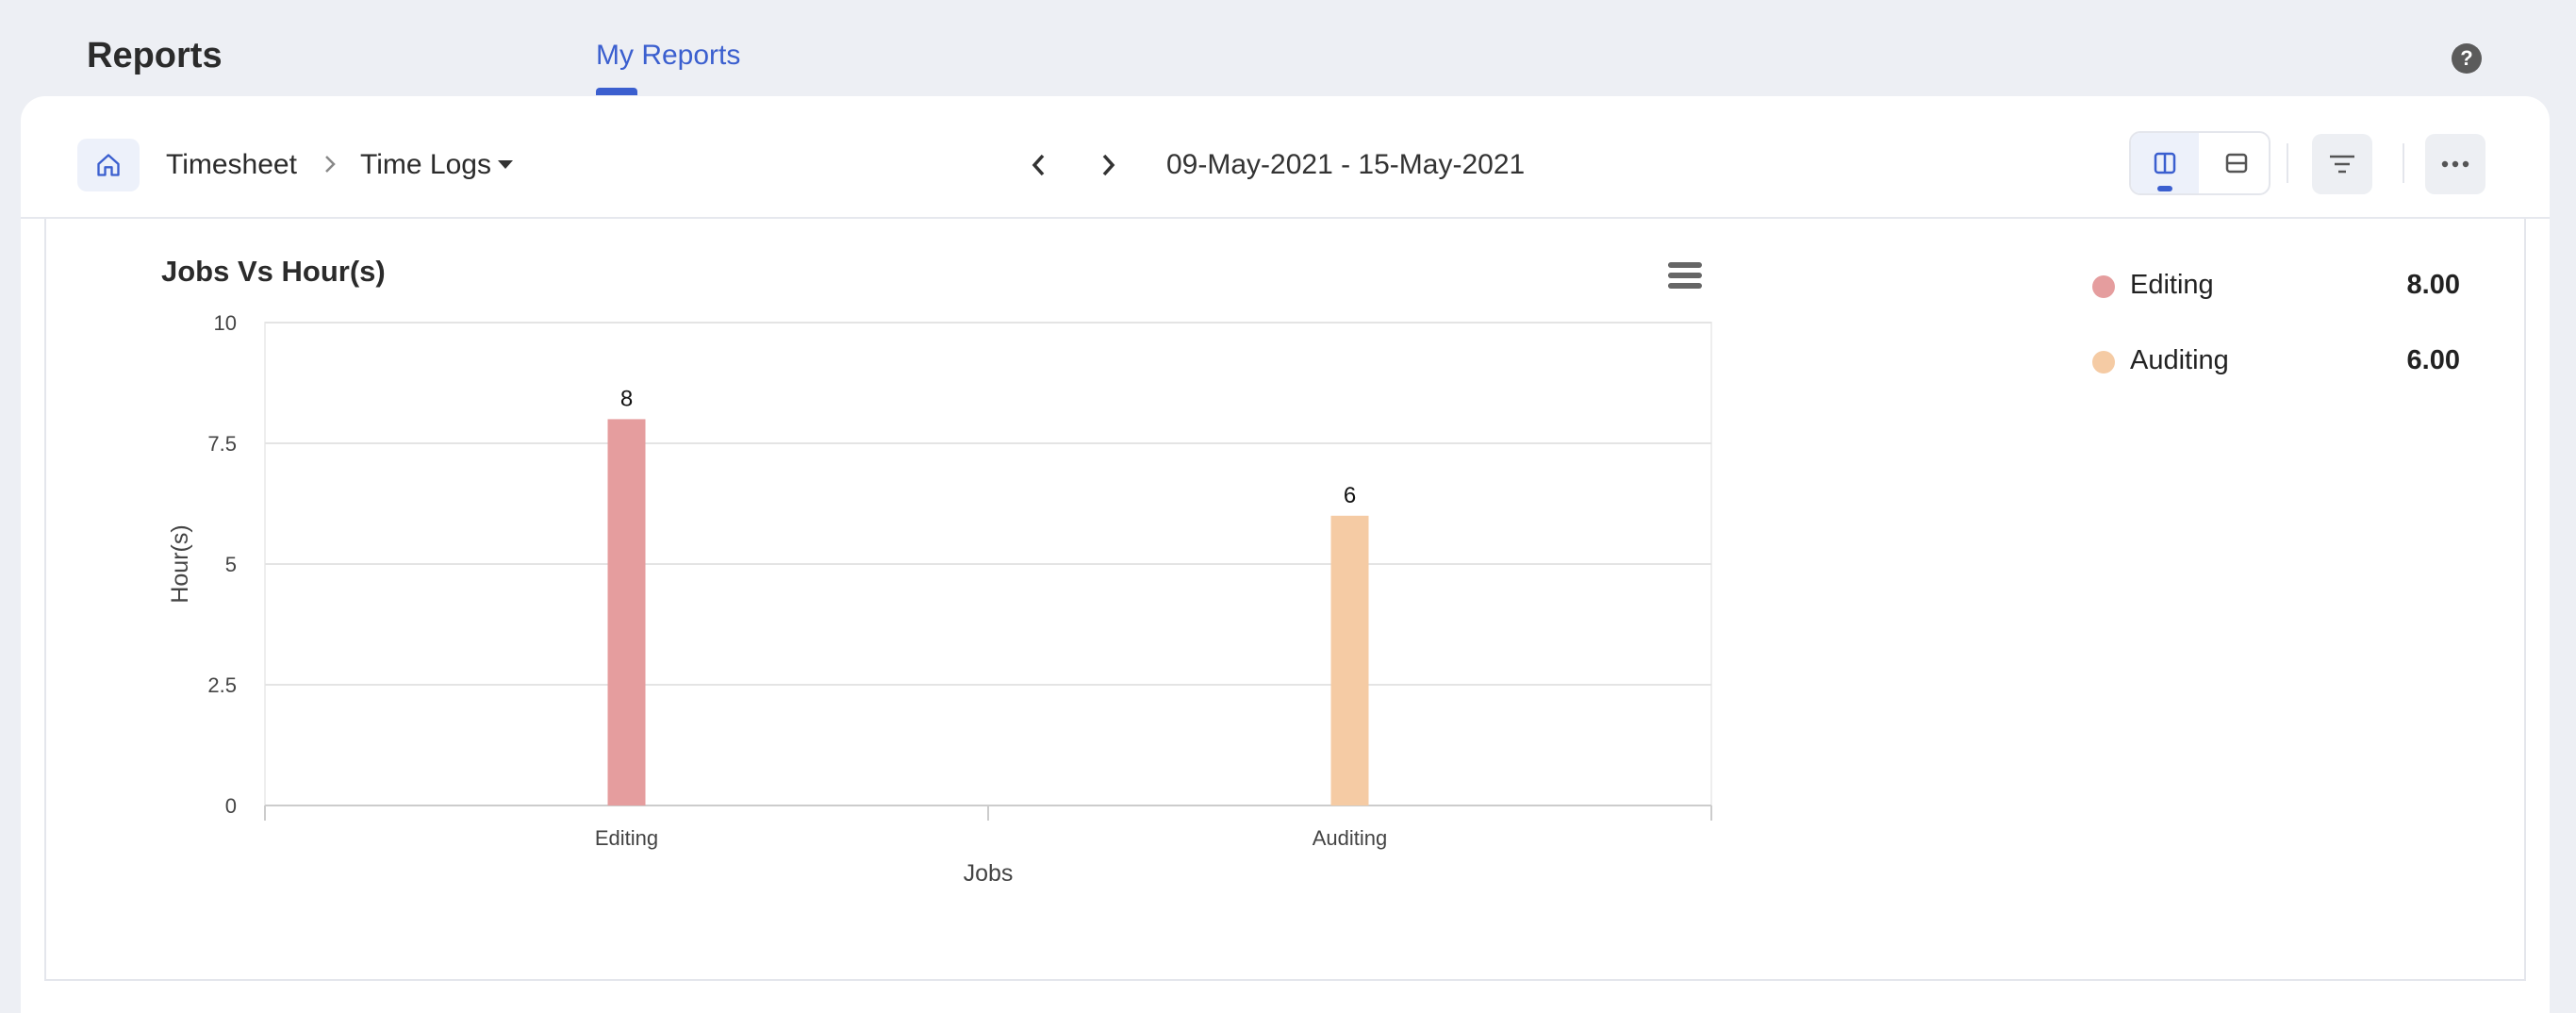  I want to click on active-tab-indicator, so click(616, 91).